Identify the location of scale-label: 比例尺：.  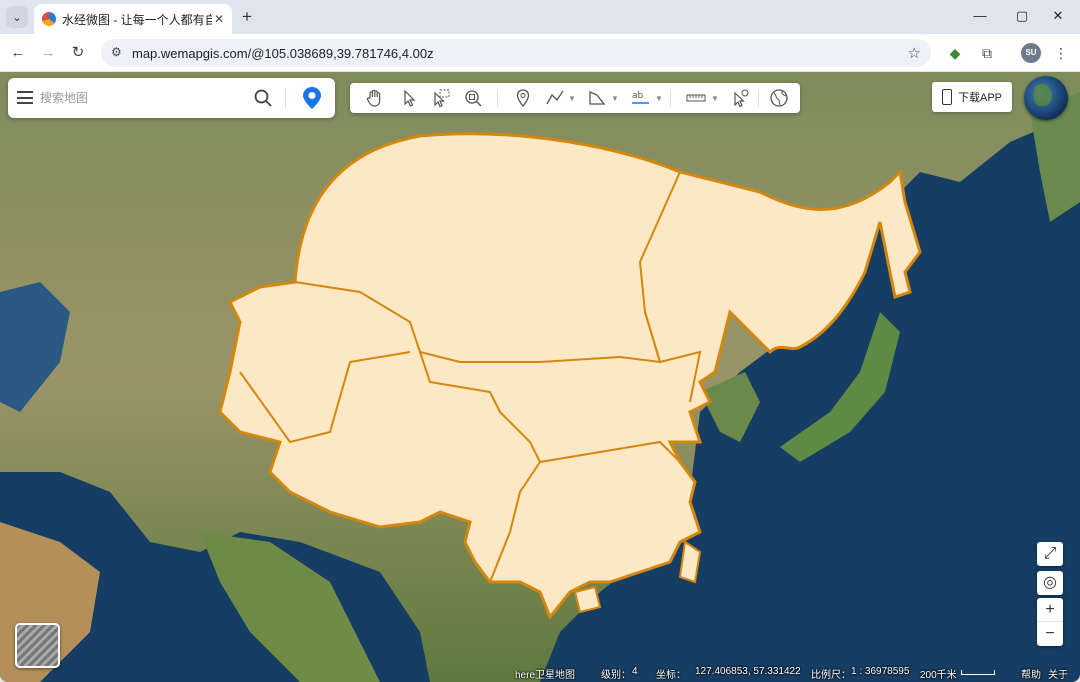
(831, 675).